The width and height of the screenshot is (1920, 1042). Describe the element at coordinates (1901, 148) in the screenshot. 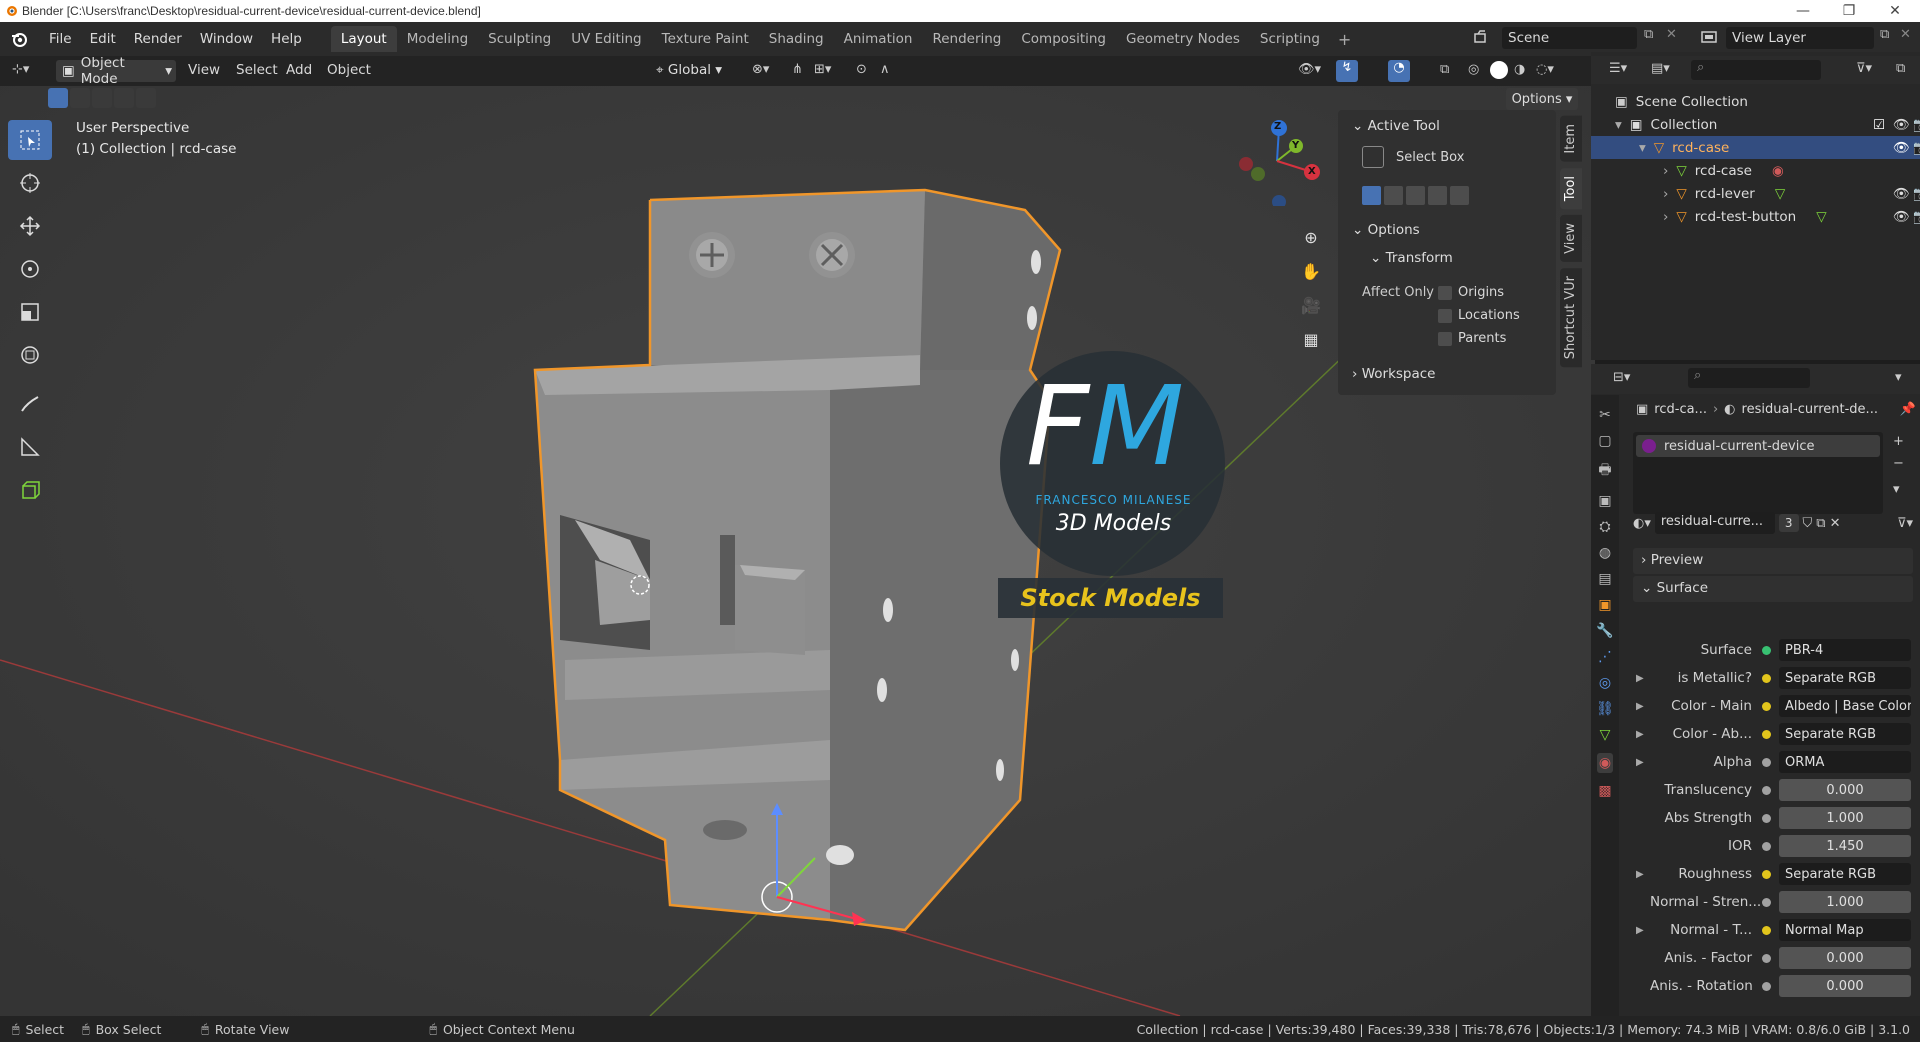

I see `rcd-case-eye-icon: 👁` at that location.